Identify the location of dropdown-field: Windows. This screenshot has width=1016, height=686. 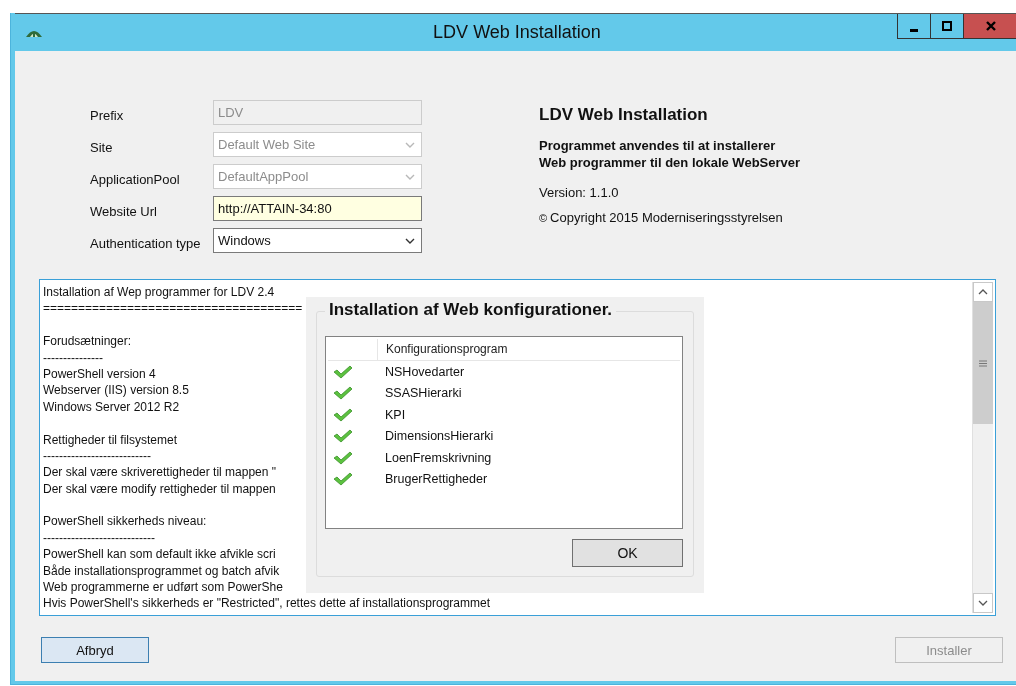
(317, 240).